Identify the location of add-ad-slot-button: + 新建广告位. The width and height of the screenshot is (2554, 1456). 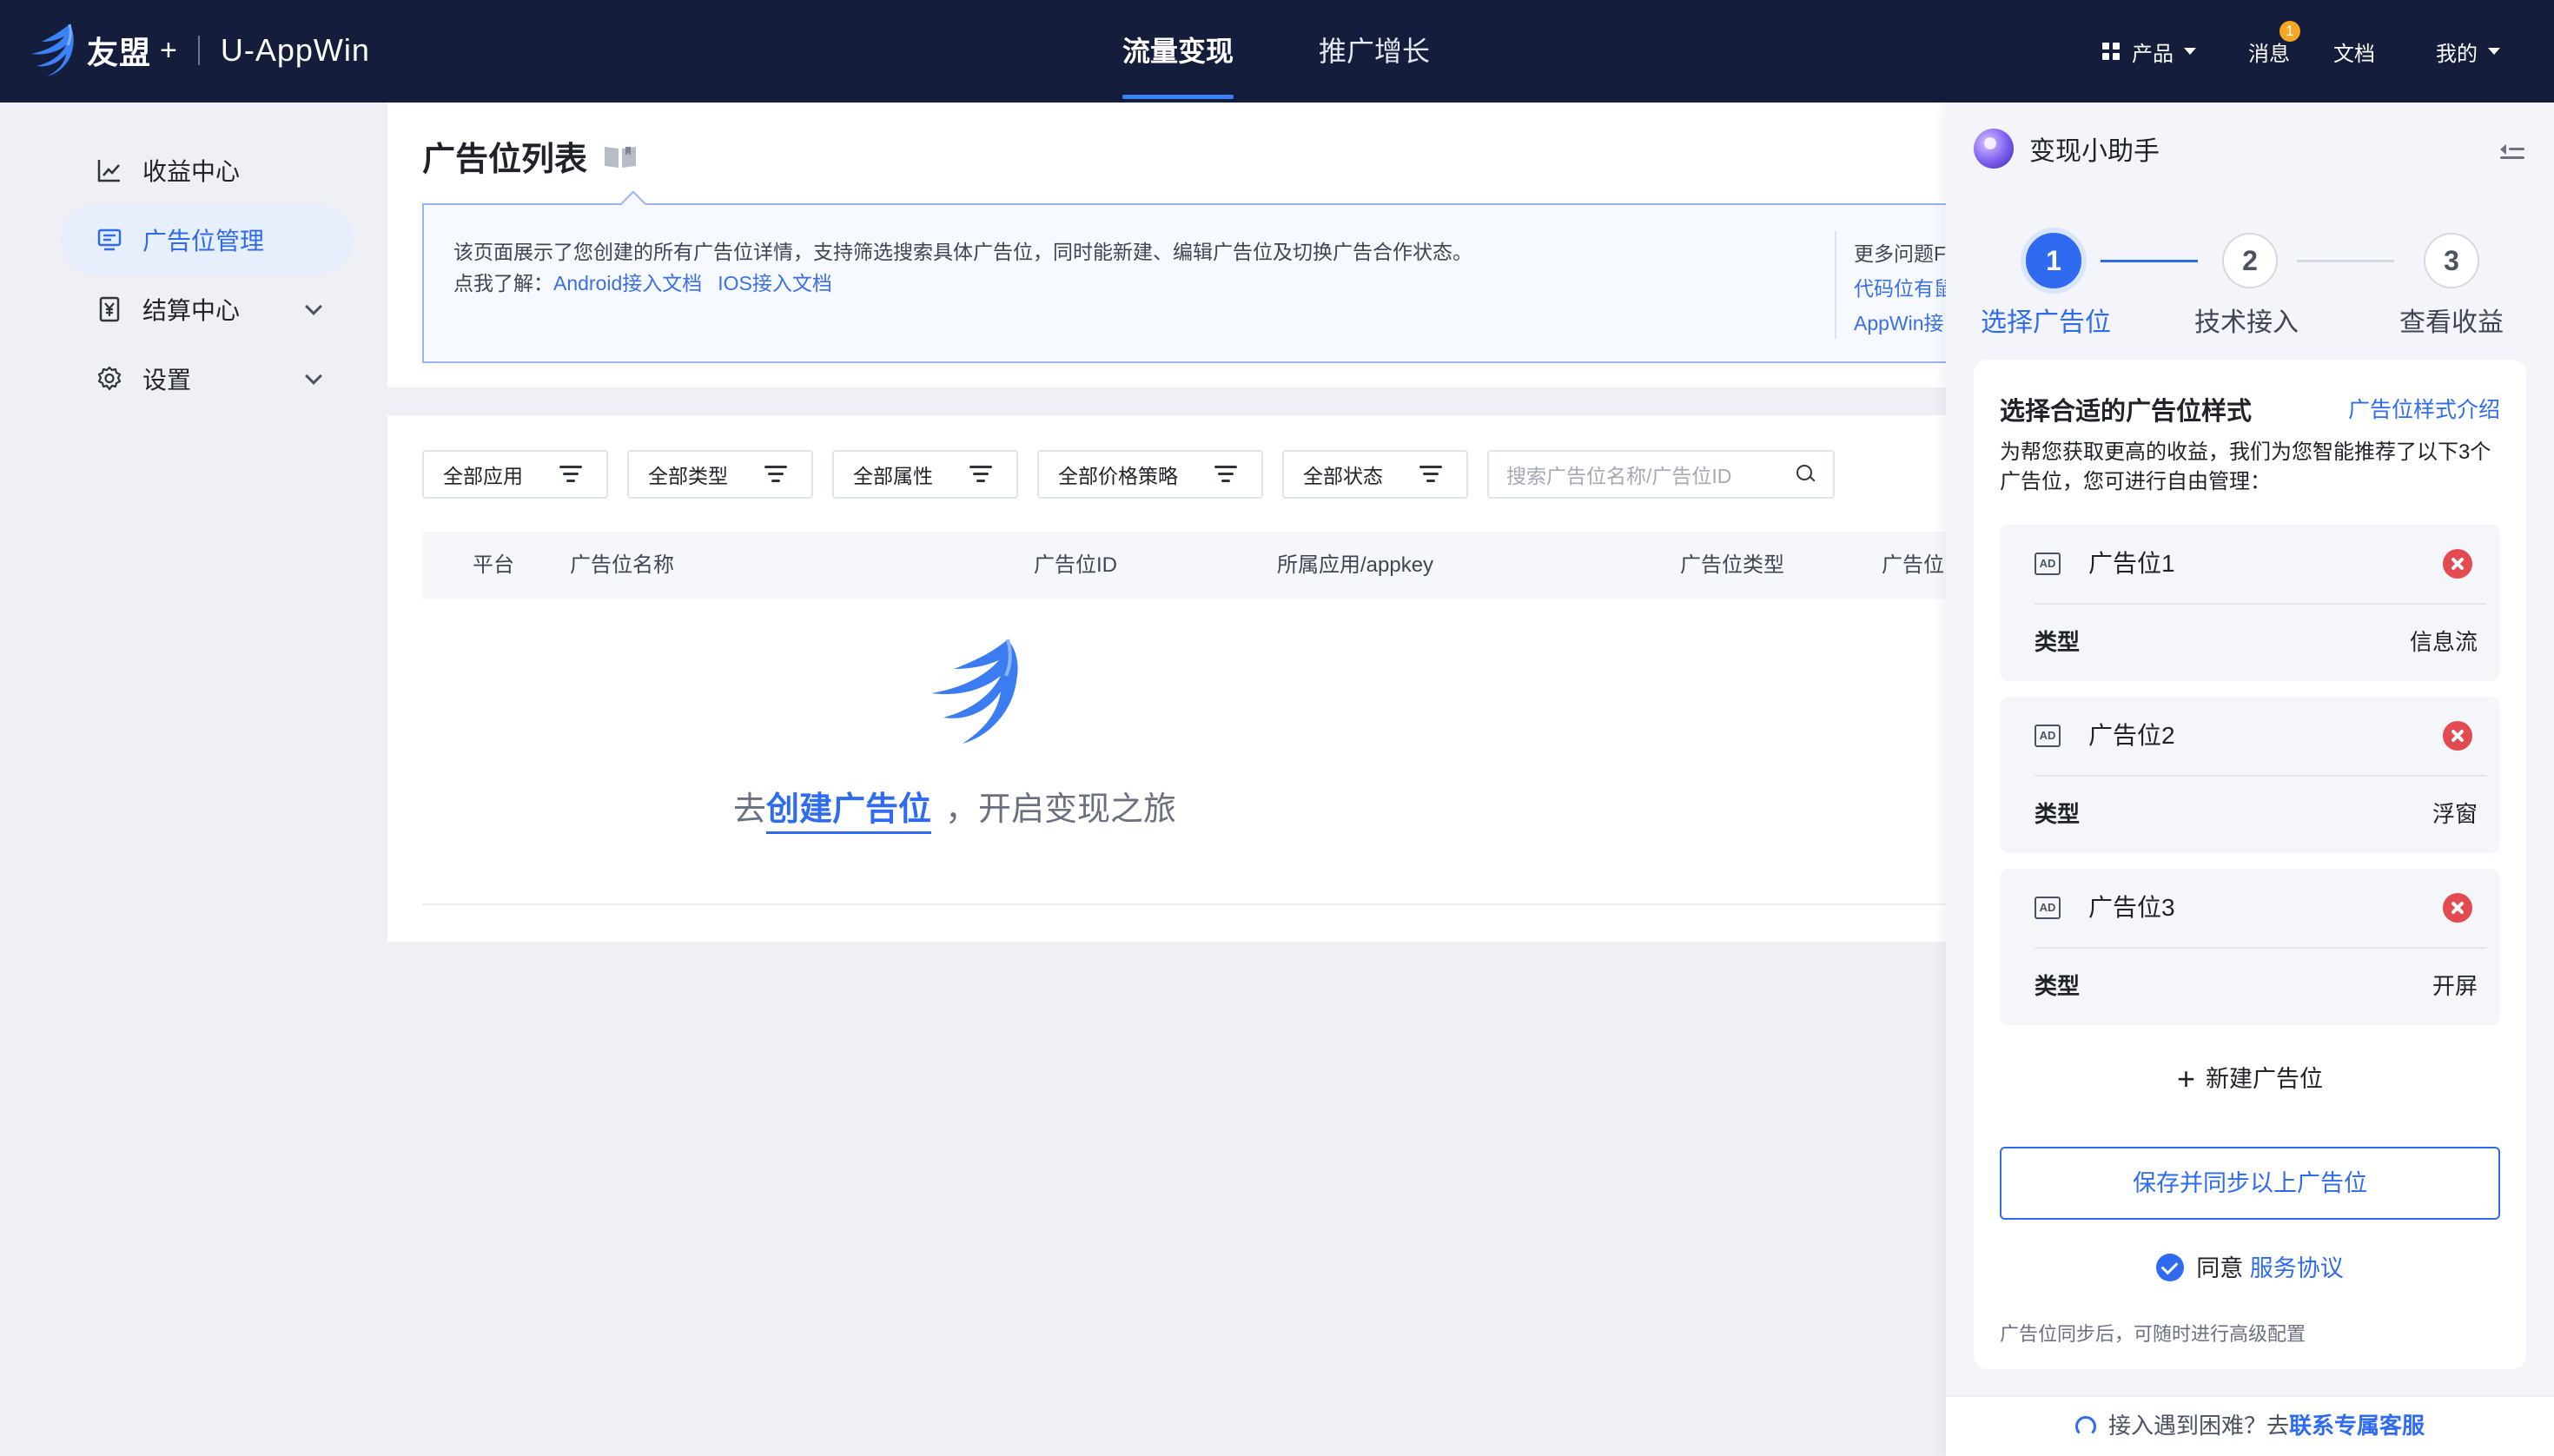
(2250, 1078).